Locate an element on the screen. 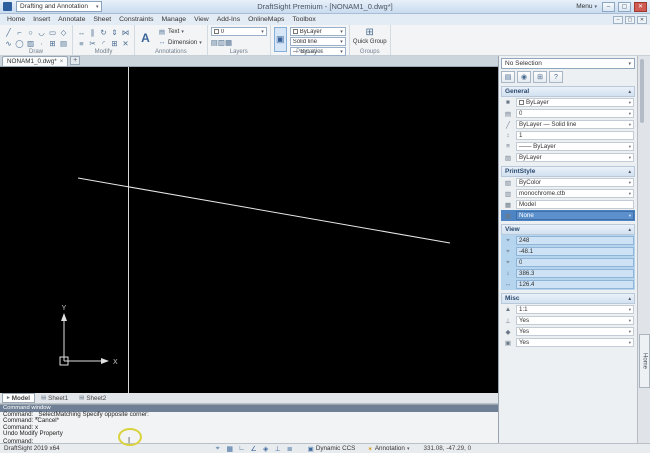  mirror-icon: ⋈ is located at coordinates (125, 32).